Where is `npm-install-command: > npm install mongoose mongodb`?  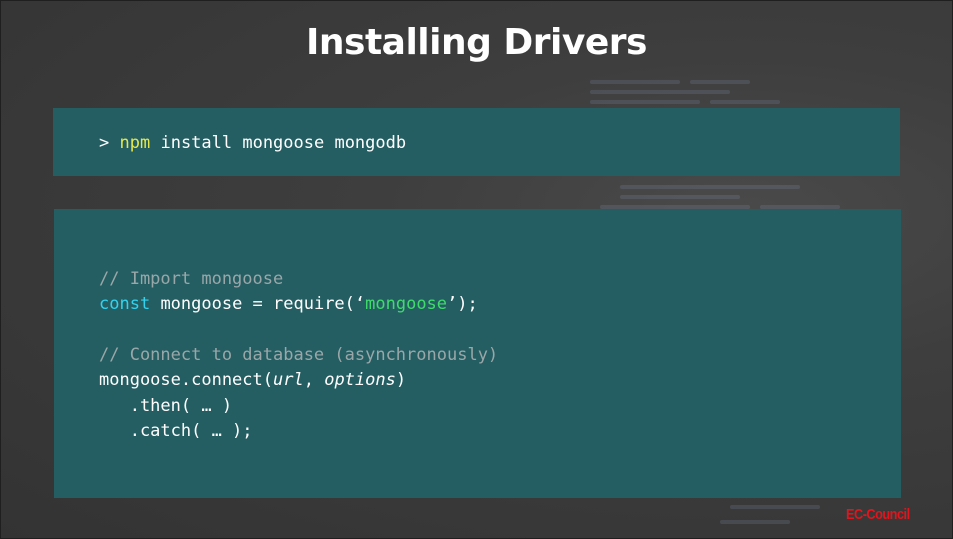 npm-install-command: > npm install mongoose mongodb is located at coordinates (252, 143).